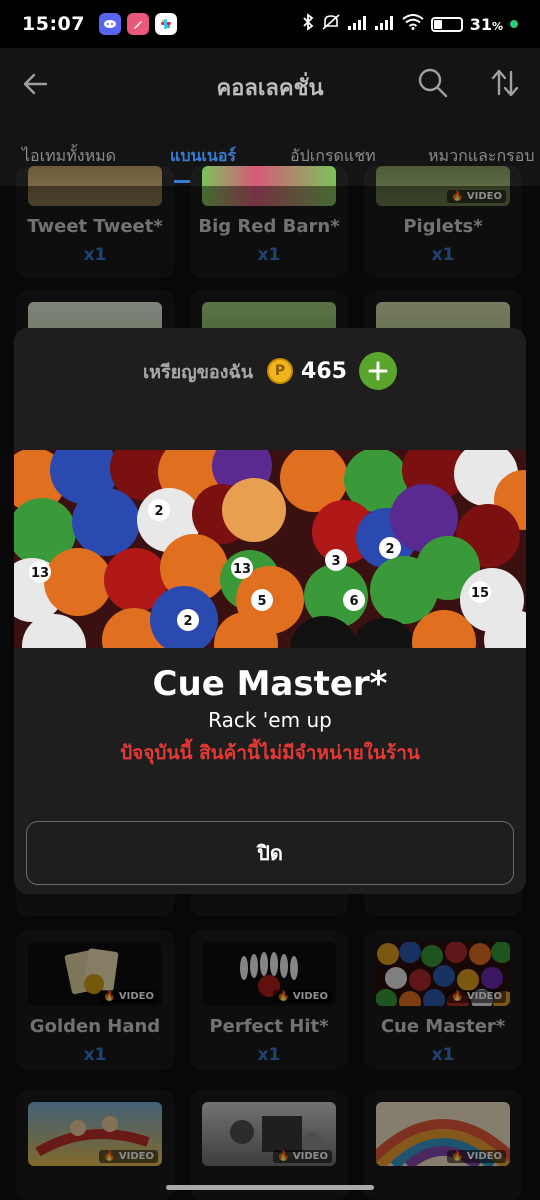  What do you see at coordinates (270, 1187) in the screenshot?
I see `gesture-home-bar` at bounding box center [270, 1187].